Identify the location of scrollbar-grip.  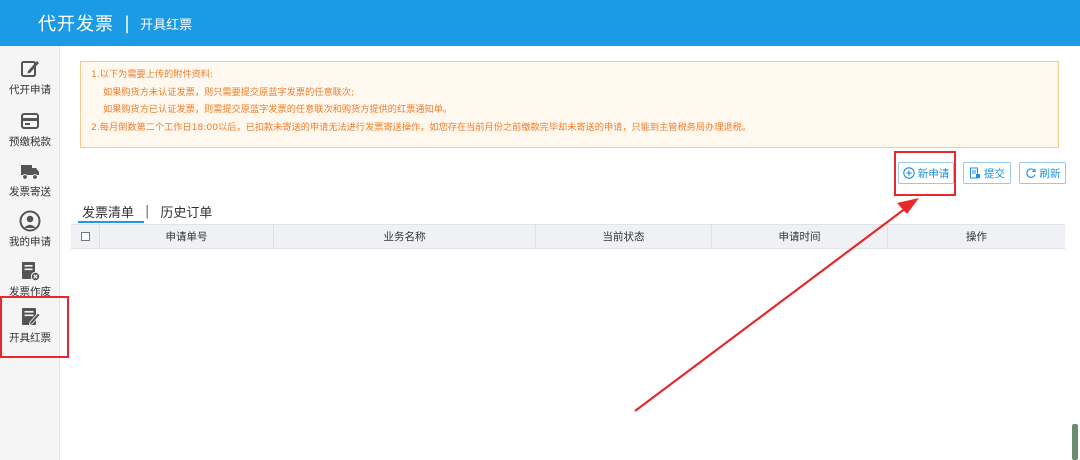
(1075, 442).